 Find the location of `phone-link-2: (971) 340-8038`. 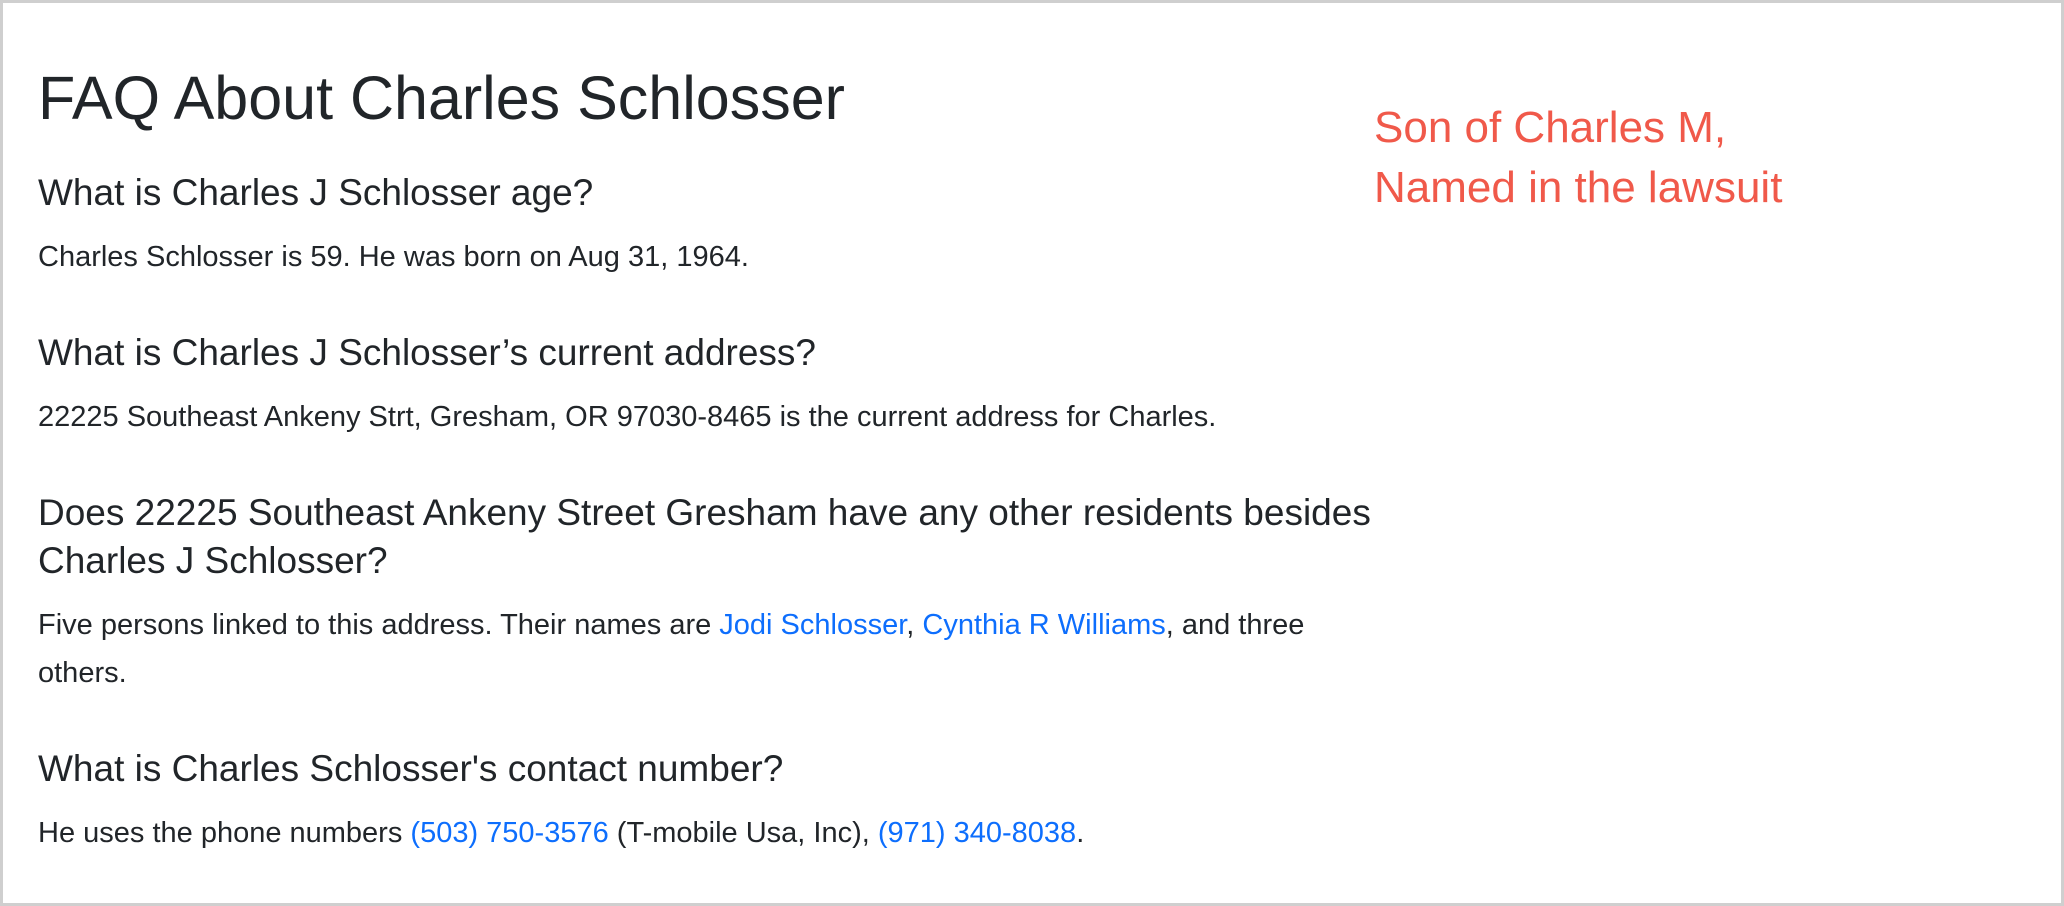

phone-link-2: (971) 340-8038 is located at coordinates (977, 833).